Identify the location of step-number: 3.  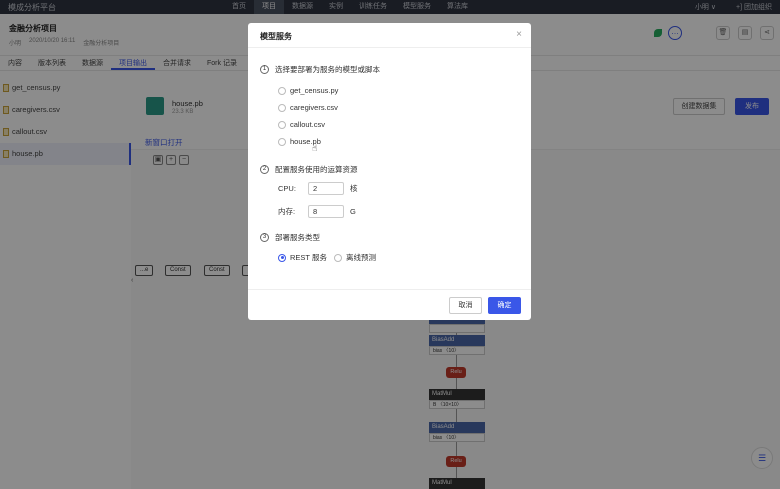
(264, 237).